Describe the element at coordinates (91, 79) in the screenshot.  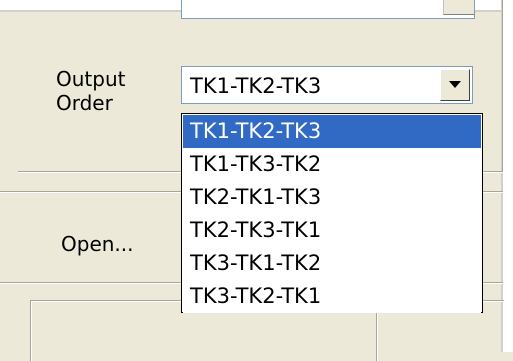
I see `output-order-label-line1: Output` at that location.